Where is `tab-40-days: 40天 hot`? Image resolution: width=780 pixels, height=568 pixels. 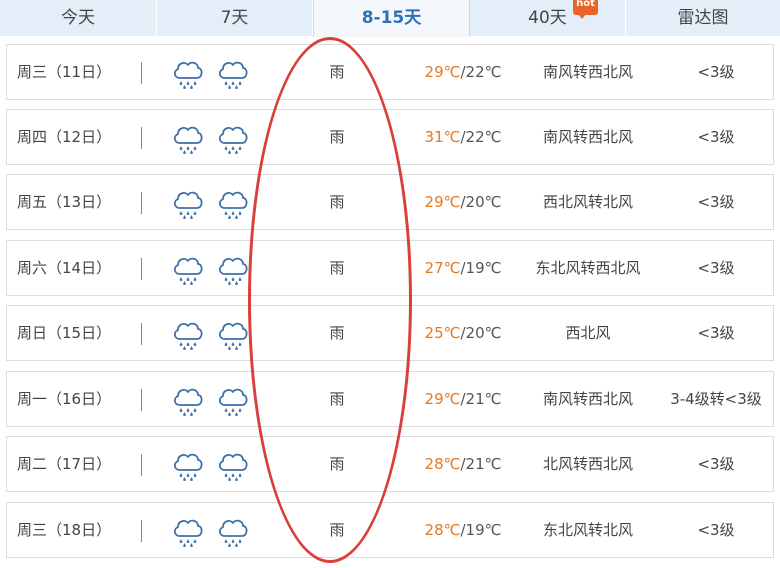 tab-40-days: 40天 hot is located at coordinates (548, 18).